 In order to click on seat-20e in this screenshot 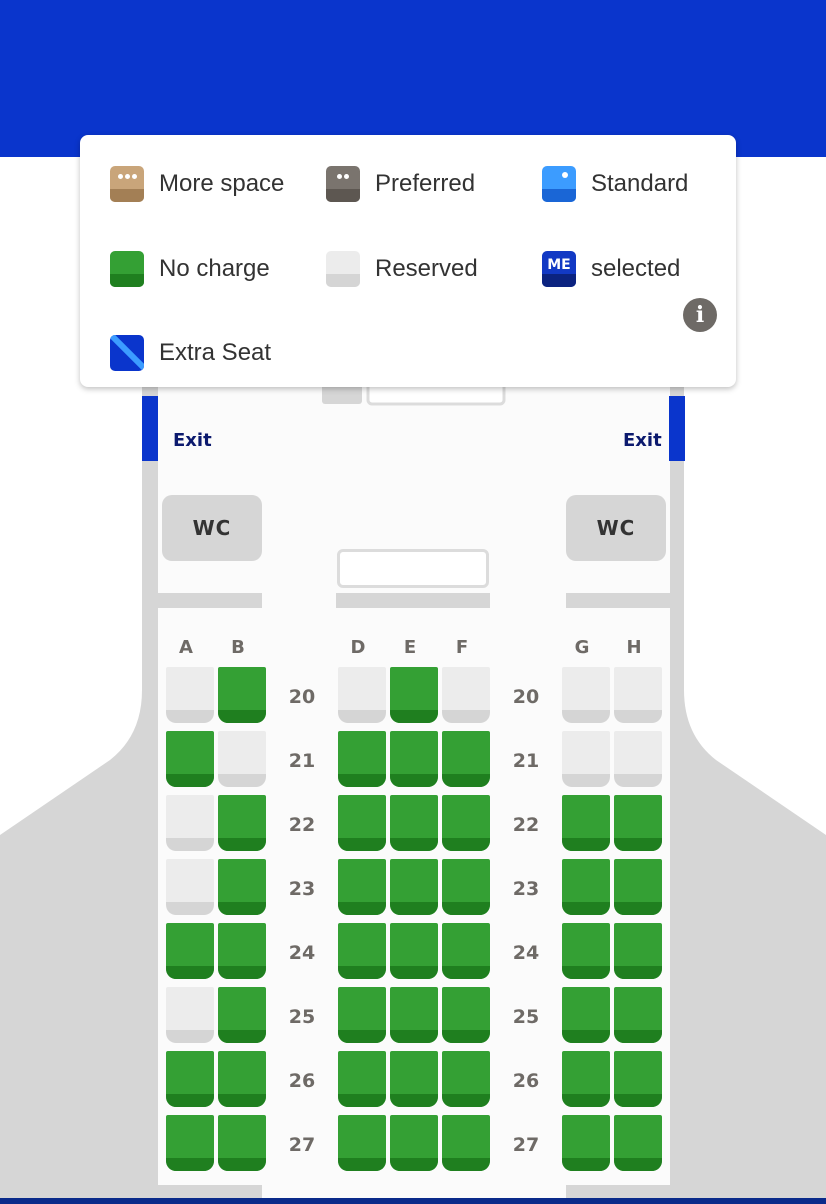, I will do `click(414, 695)`.